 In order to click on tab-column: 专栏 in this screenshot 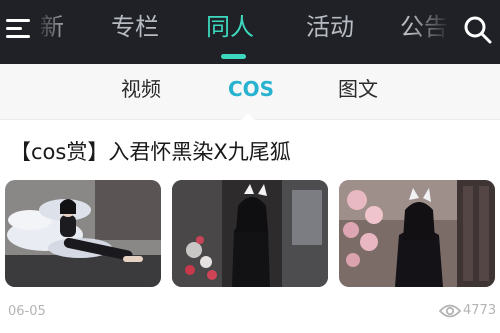, I will do `click(135, 27)`.